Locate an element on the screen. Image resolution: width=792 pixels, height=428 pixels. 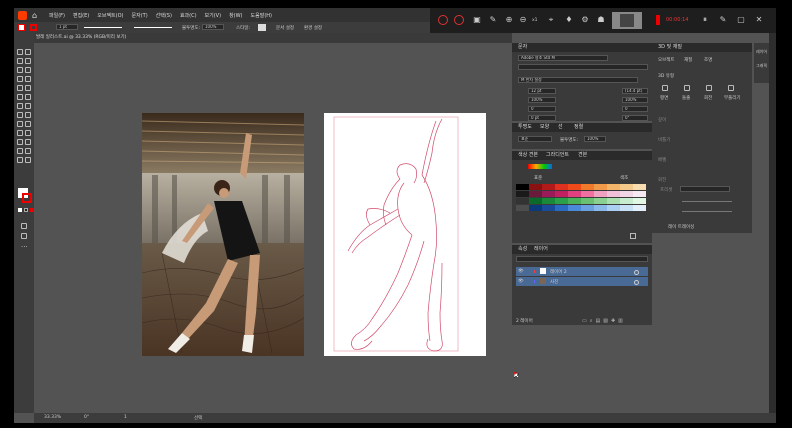
font-size-field: 12 pt is located at coordinates (542, 91).